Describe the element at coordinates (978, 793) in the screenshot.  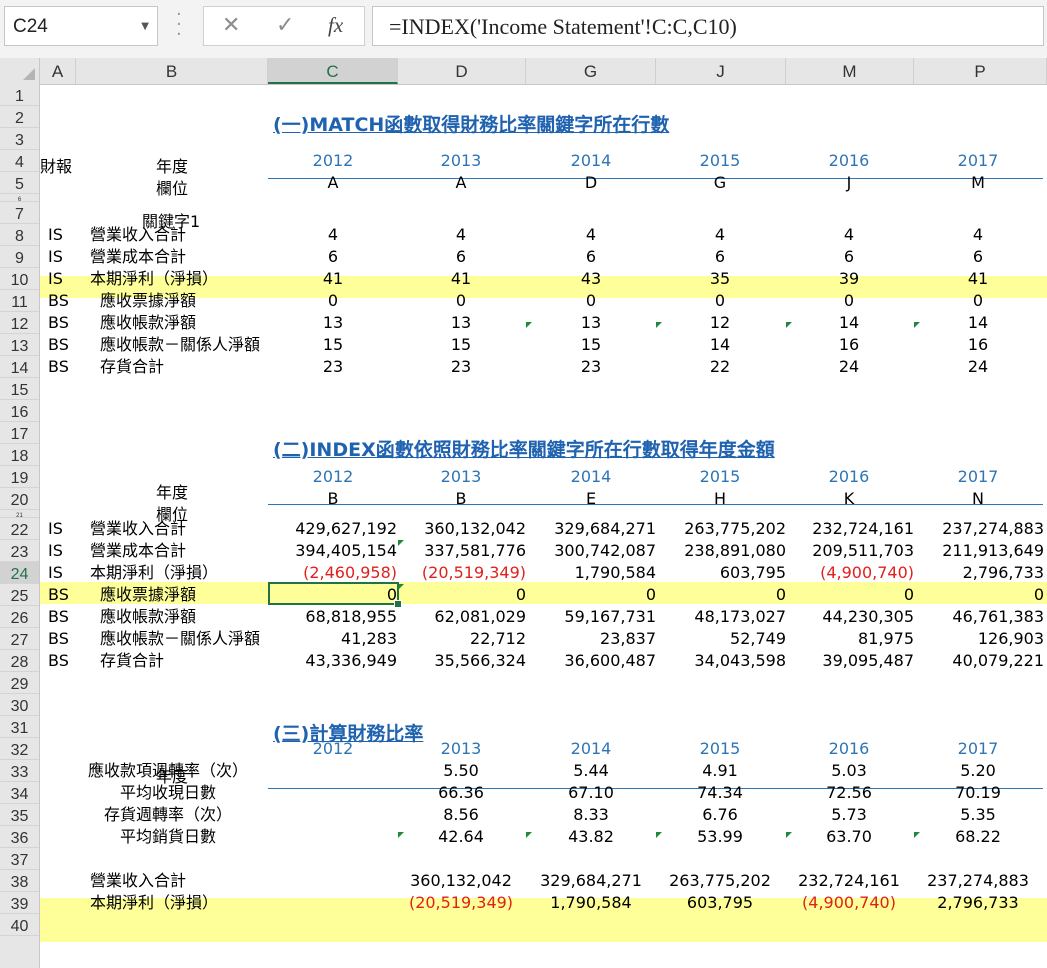
I see `ratio-value: 70.19` at that location.